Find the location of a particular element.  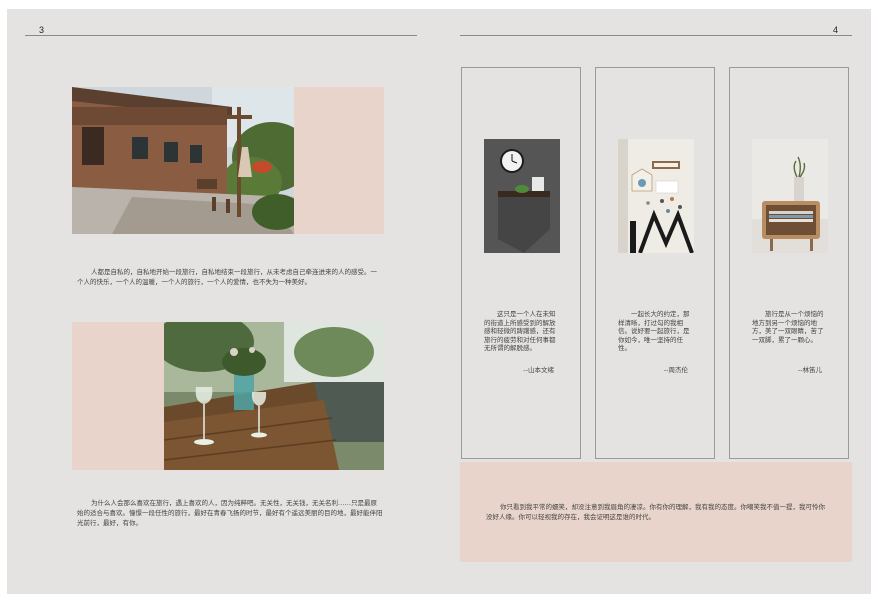

wall-decor-photo is located at coordinates (656, 196).